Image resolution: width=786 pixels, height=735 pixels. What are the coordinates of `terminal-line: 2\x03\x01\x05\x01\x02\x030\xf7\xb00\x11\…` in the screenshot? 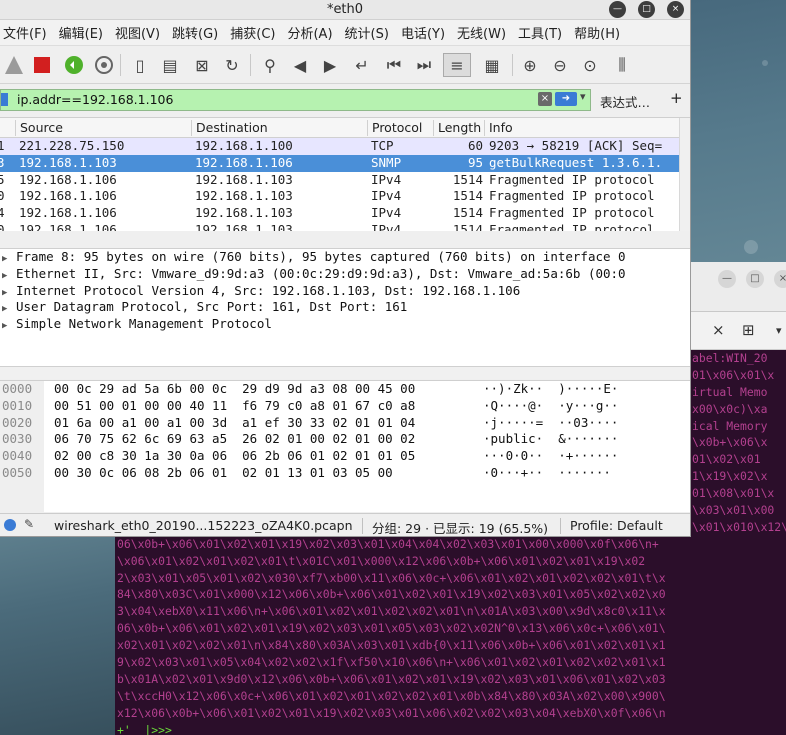 It's located at (391, 577).